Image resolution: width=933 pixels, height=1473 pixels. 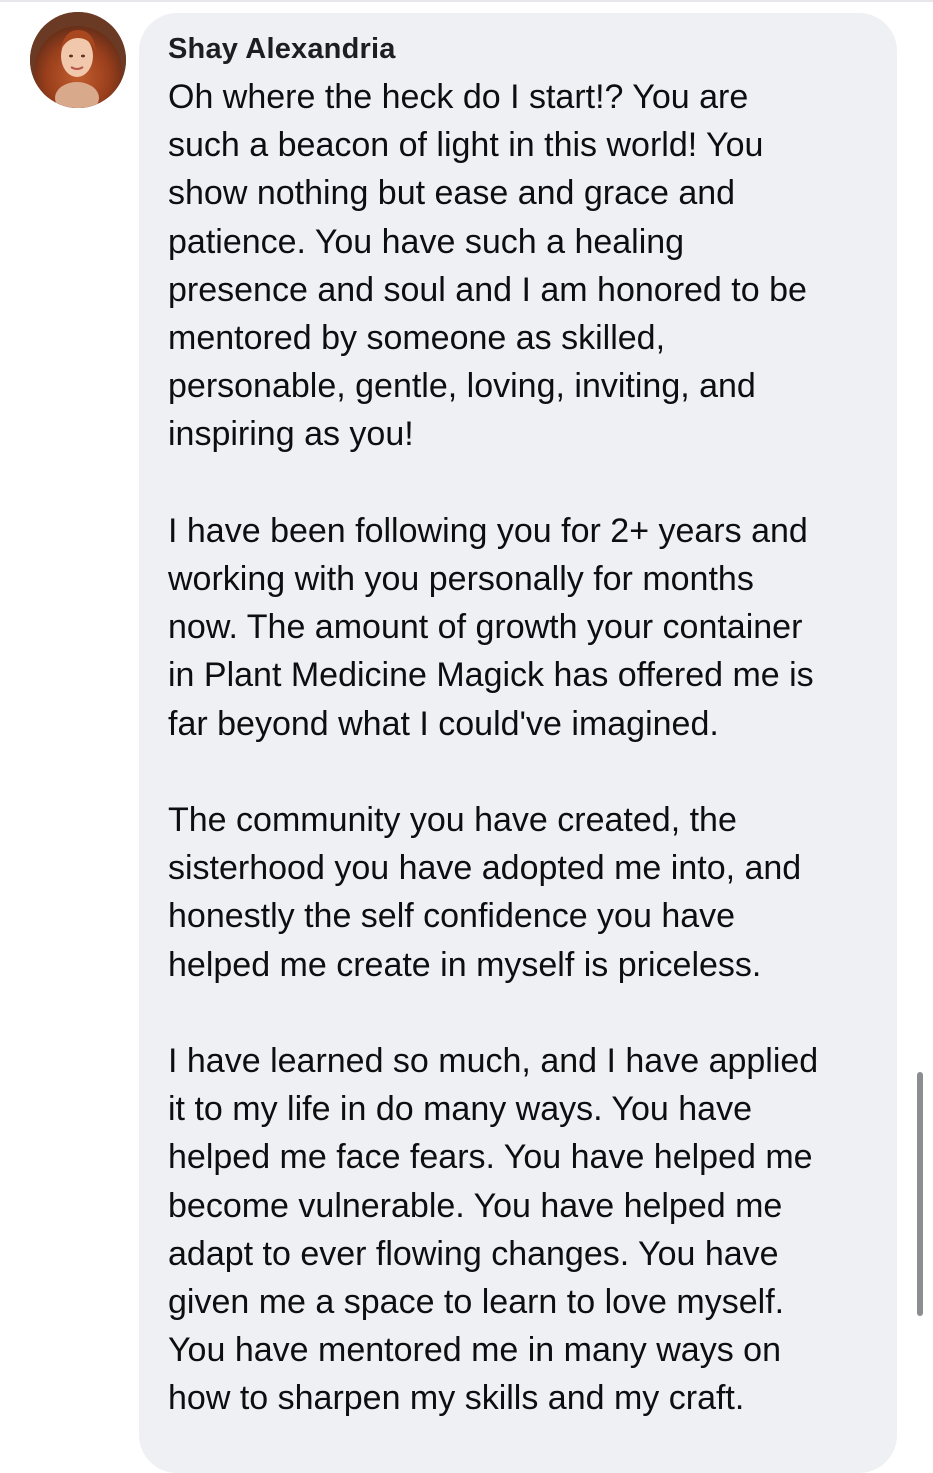 I want to click on comment-line: You have mentored me in many ways on, so click(x=474, y=1350).